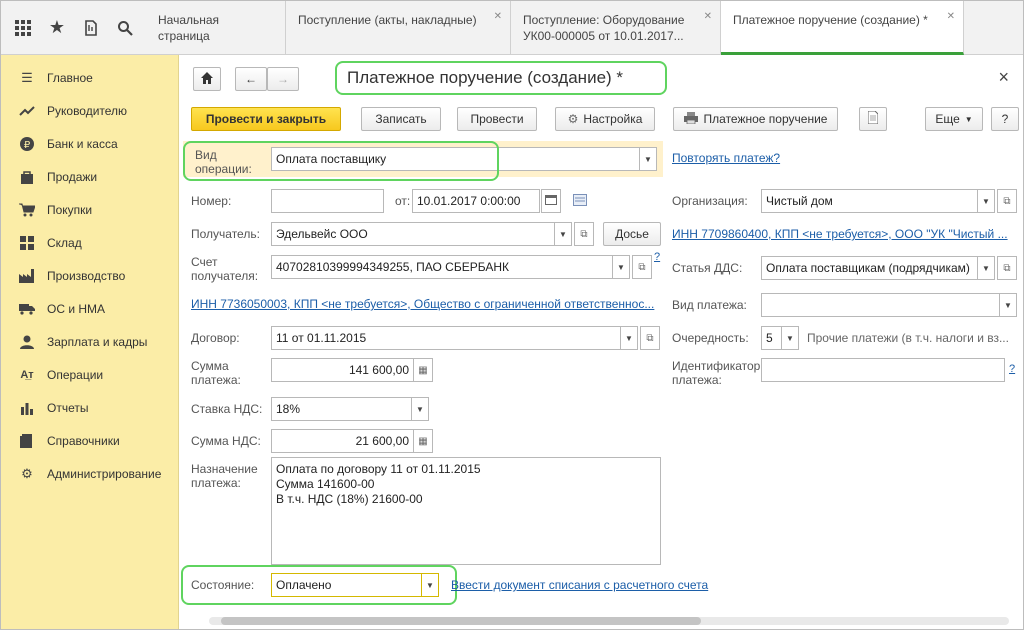 This screenshot has width=1024, height=630. Describe the element at coordinates (125, 28) in the screenshot. I see `search-icon` at that location.